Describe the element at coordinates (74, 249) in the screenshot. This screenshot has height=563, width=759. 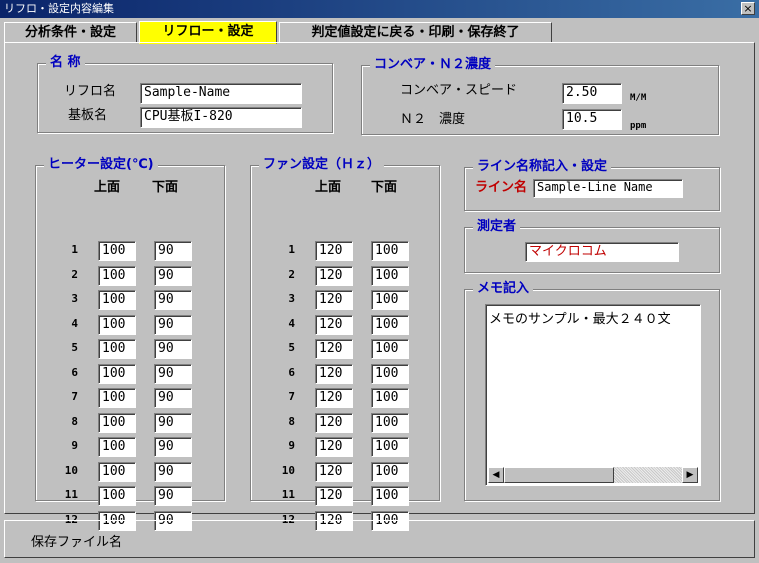
I see `heater_group-row-number: 1` at that location.